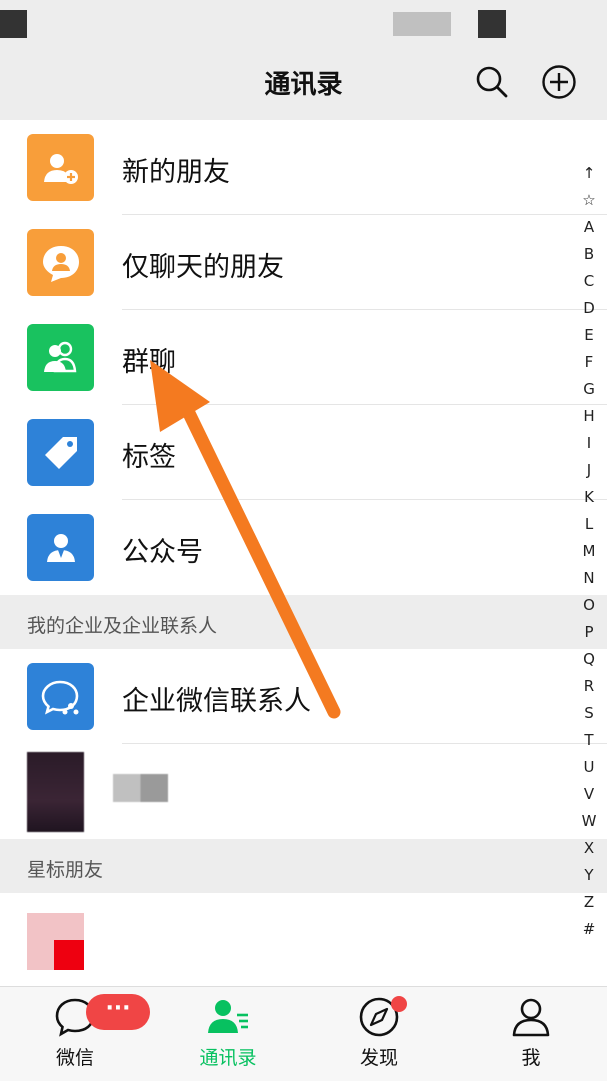 The height and width of the screenshot is (1081, 607). What do you see at coordinates (589, 227) in the screenshot?
I see `index-letter: A` at bounding box center [589, 227].